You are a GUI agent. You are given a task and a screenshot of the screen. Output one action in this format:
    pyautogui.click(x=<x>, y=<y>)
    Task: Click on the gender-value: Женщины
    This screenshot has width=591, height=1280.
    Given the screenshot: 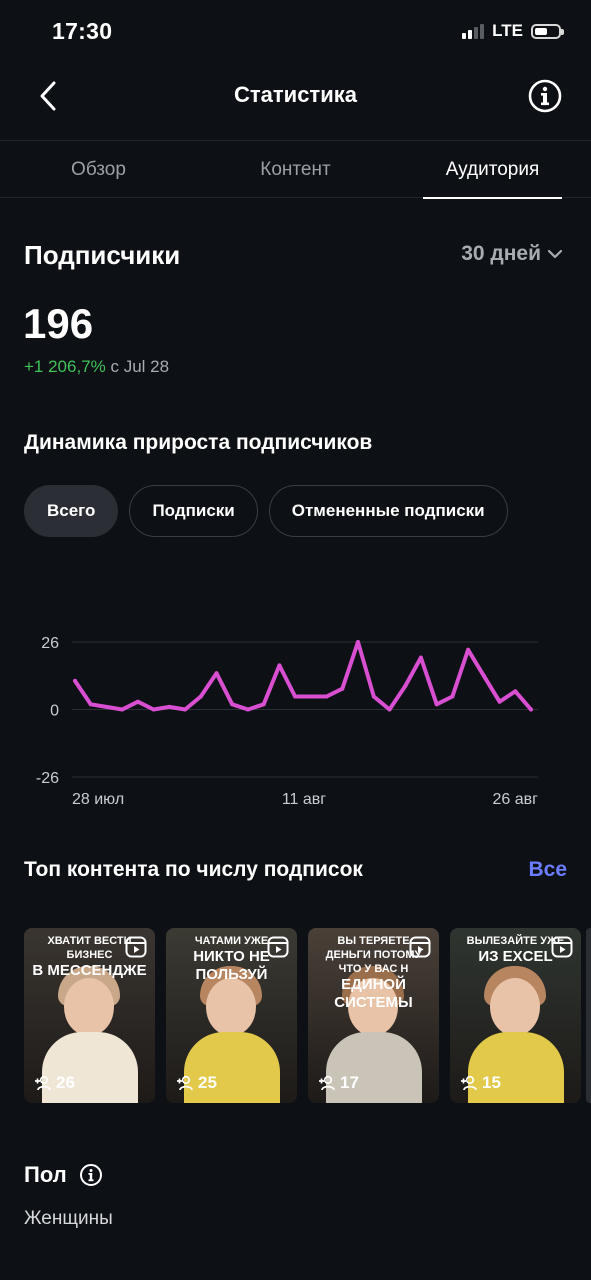 What is the action you would take?
    pyautogui.click(x=68, y=1218)
    